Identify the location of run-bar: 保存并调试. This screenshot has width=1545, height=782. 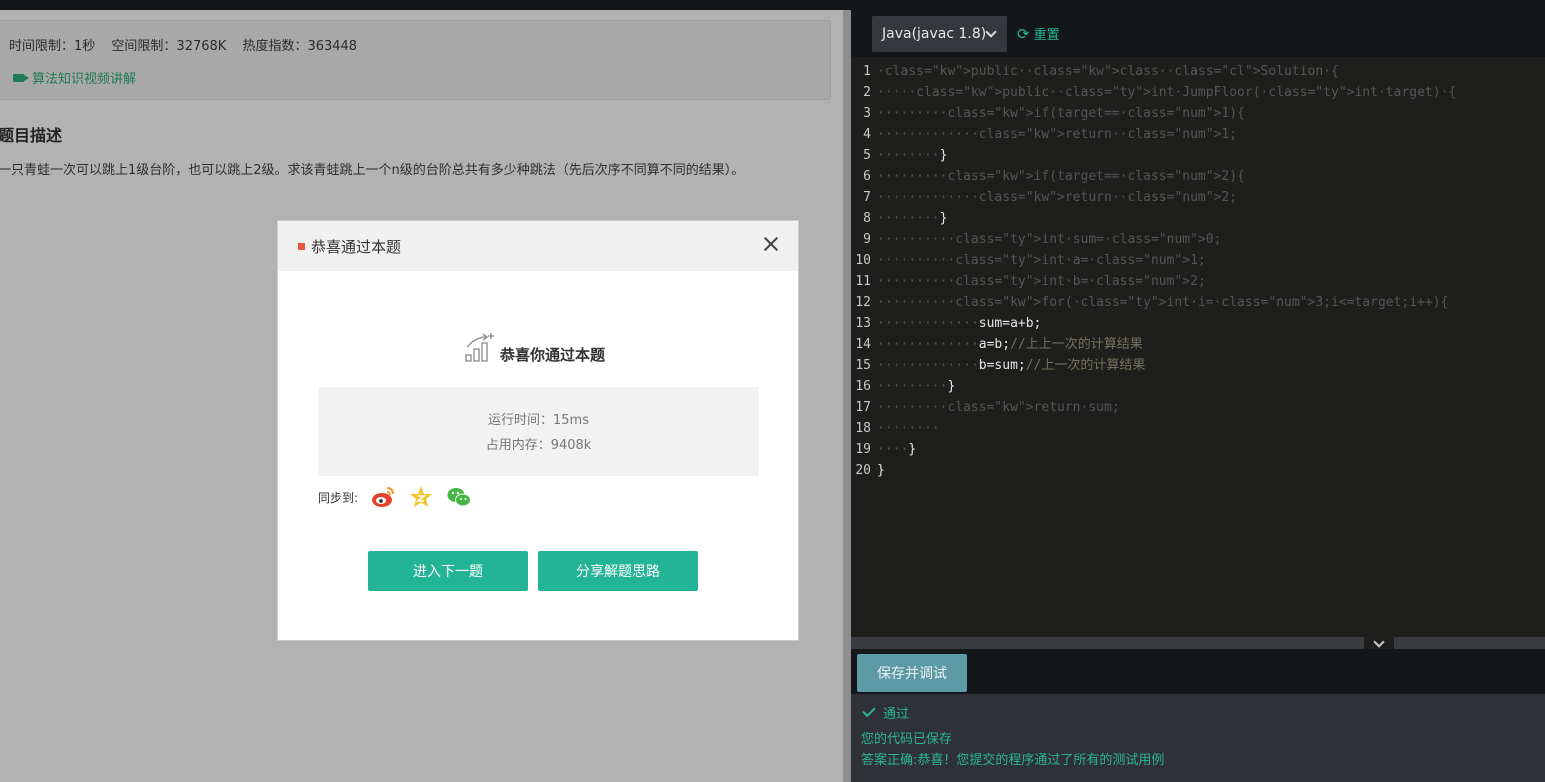
(1198, 671).